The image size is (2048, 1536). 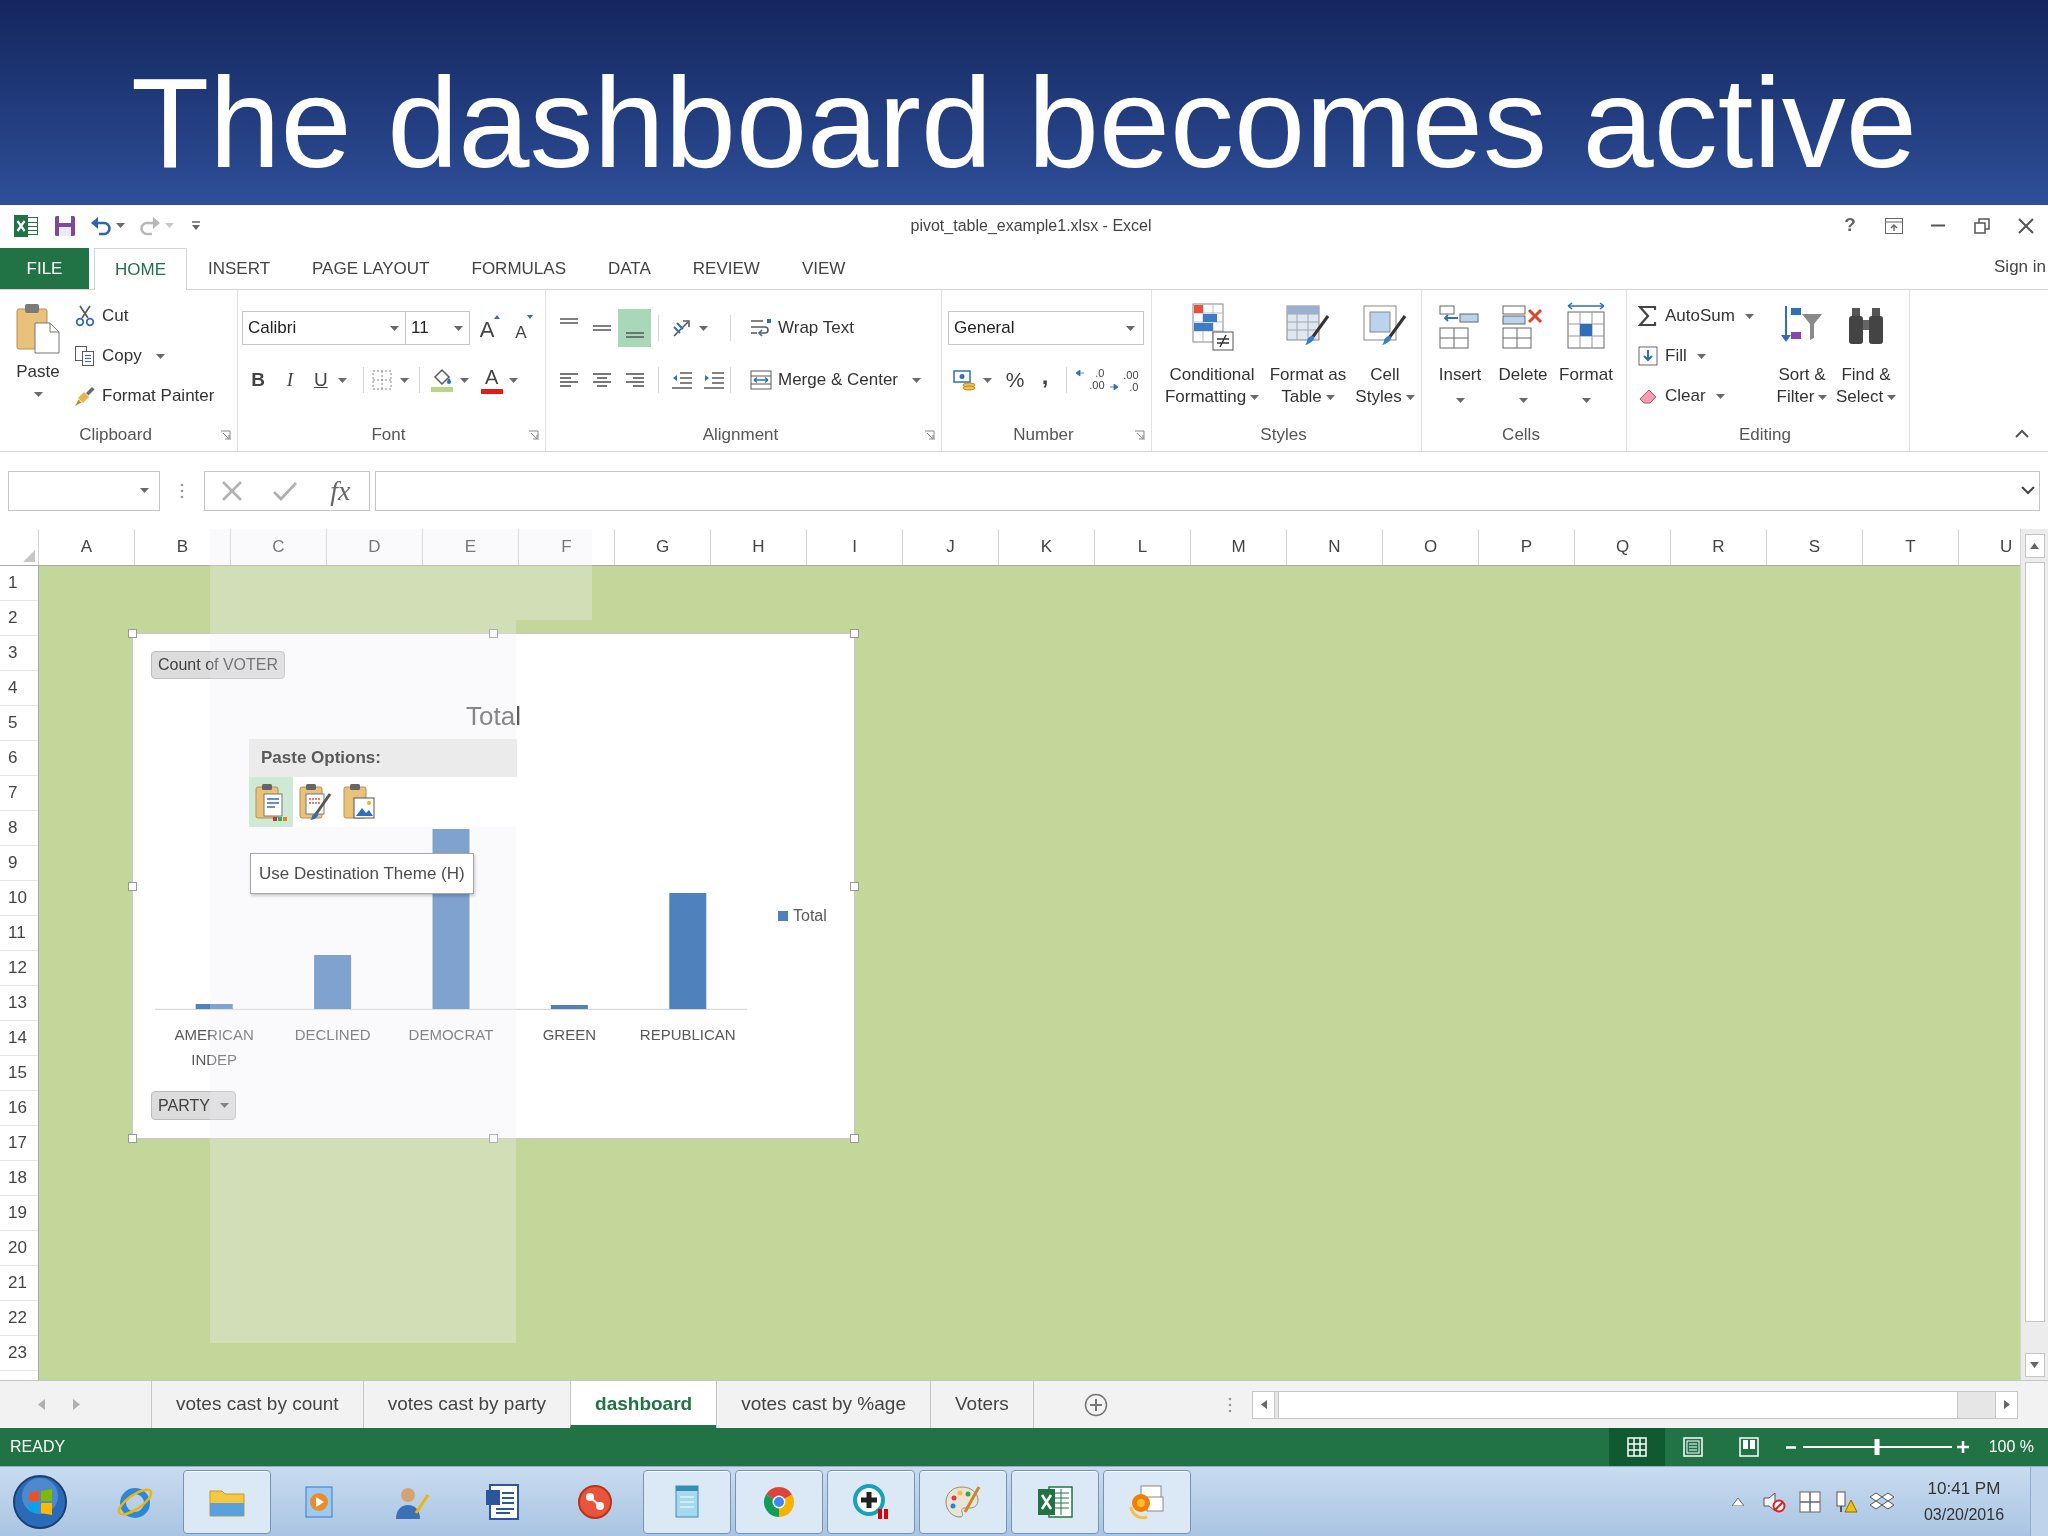 I want to click on copy-button: Copy, so click(x=144, y=356).